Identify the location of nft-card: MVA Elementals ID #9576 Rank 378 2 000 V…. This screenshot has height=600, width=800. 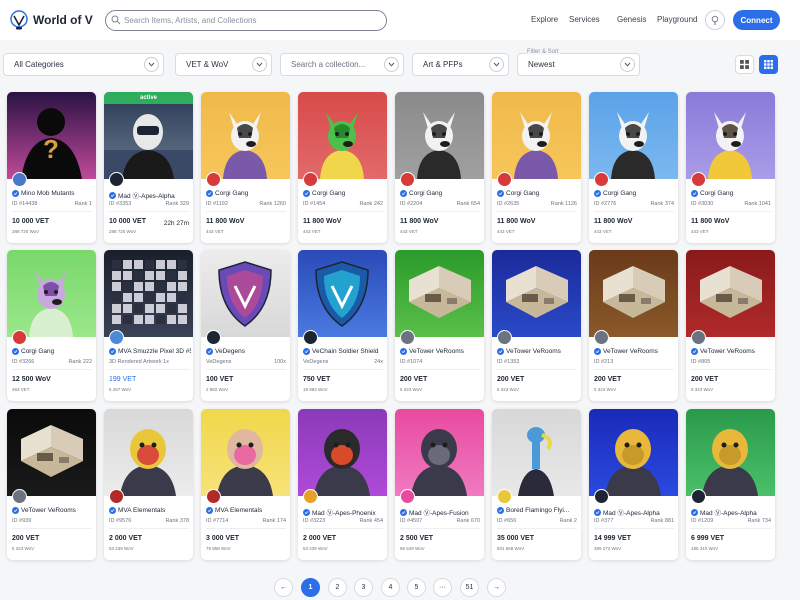
(148, 484).